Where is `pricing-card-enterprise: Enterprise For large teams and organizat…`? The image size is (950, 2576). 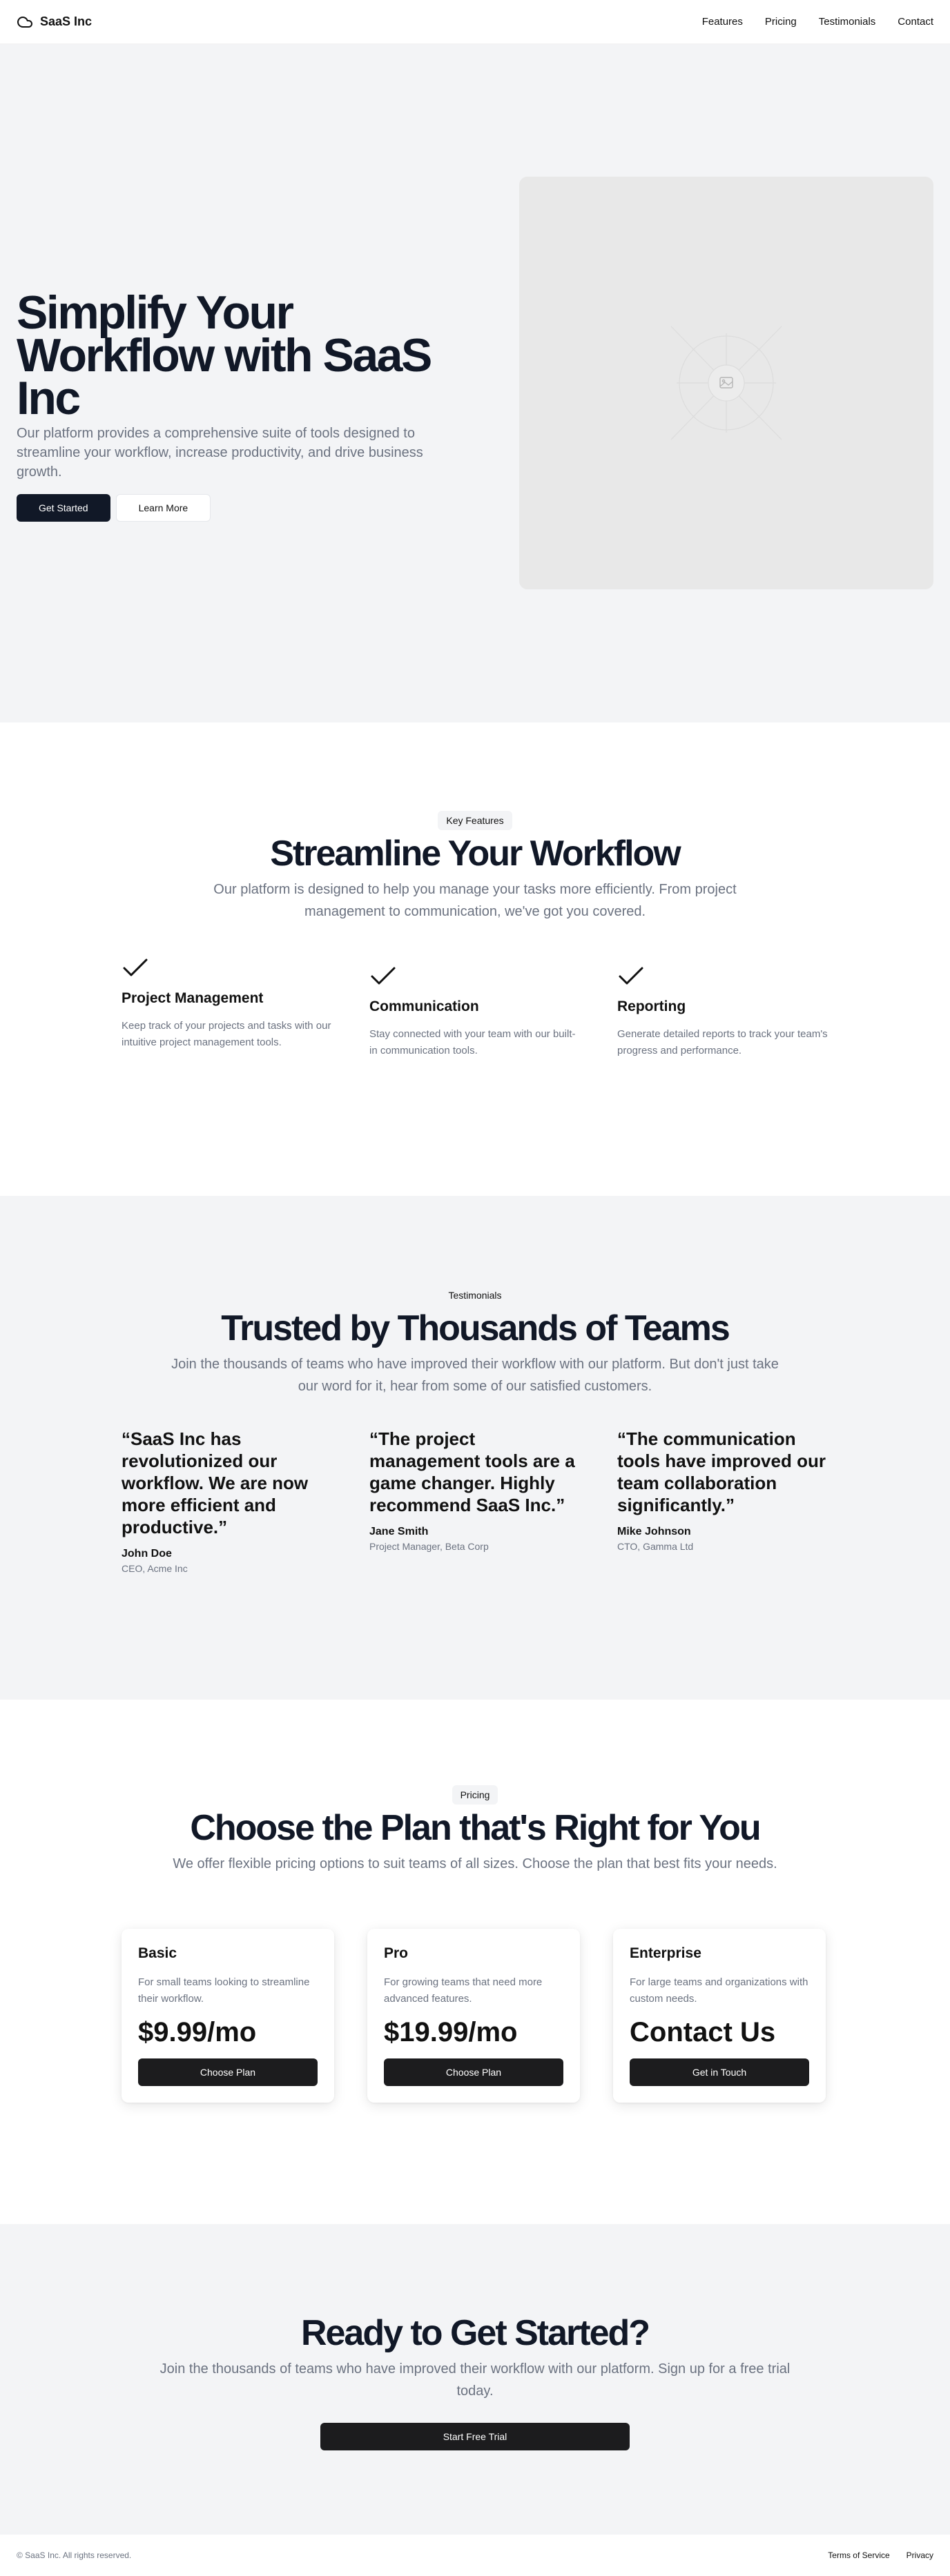 pricing-card-enterprise: Enterprise For large teams and organizat… is located at coordinates (720, 2016).